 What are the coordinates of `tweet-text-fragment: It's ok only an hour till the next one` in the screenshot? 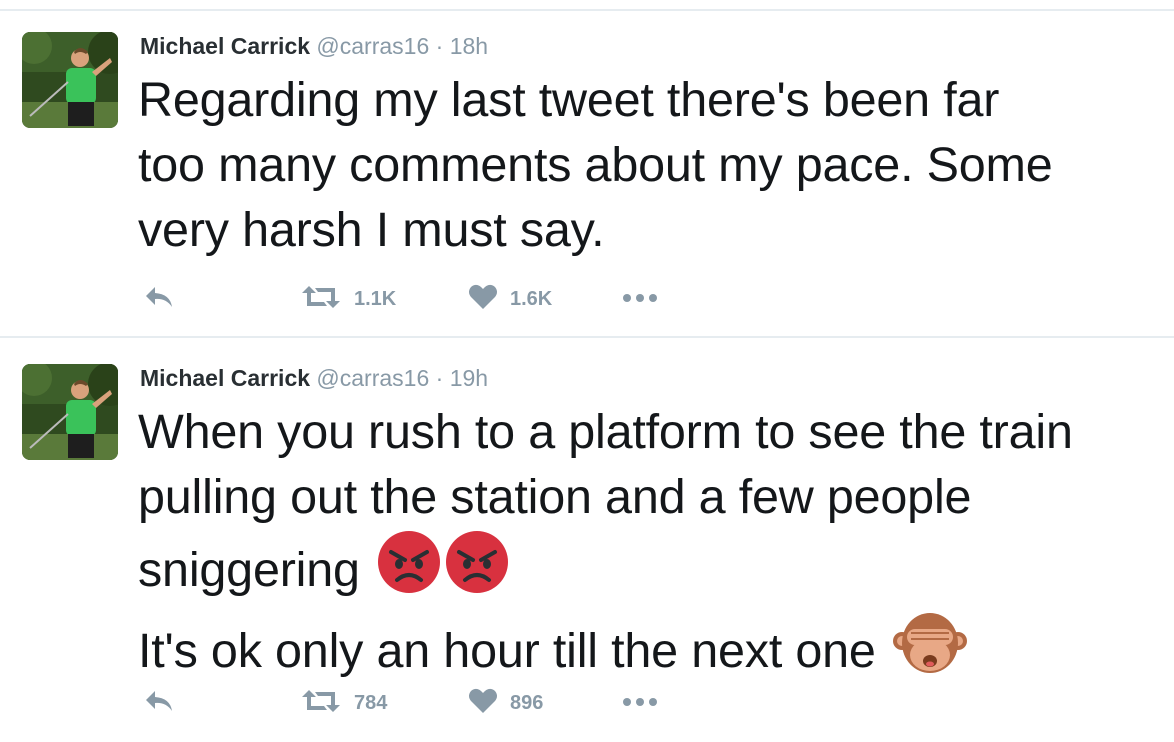 It's located at (507, 651).